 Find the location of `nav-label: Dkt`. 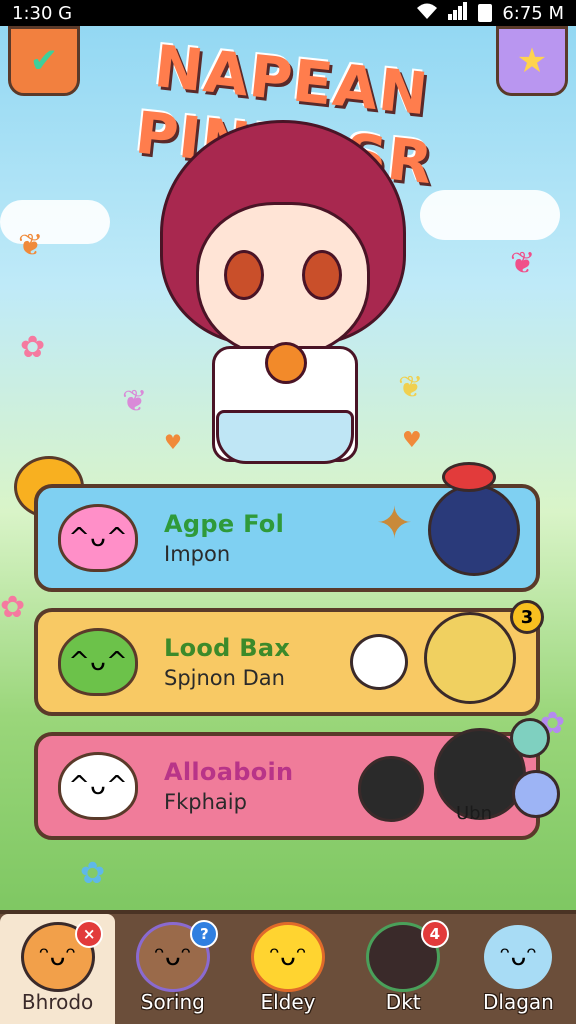

nav-label: Dkt is located at coordinates (403, 1002).